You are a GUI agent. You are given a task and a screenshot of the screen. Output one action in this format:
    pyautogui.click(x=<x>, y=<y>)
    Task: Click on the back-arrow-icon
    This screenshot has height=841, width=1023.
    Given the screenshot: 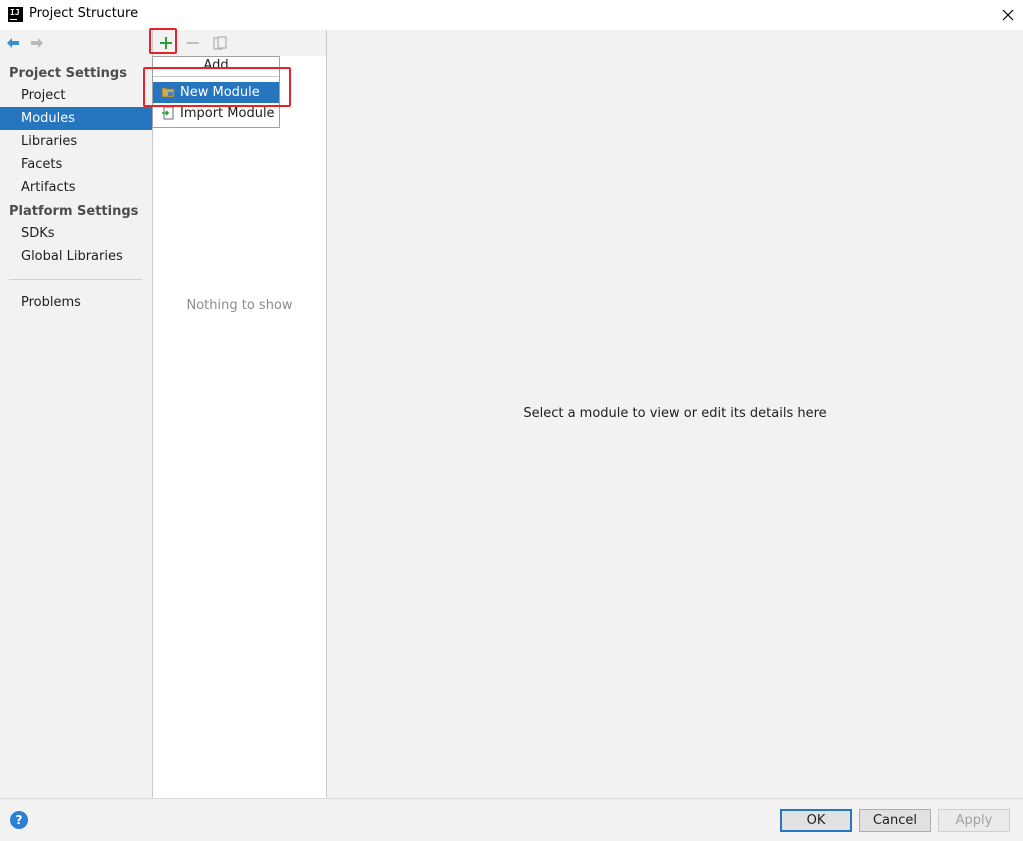 What is the action you would take?
    pyautogui.click(x=13, y=43)
    